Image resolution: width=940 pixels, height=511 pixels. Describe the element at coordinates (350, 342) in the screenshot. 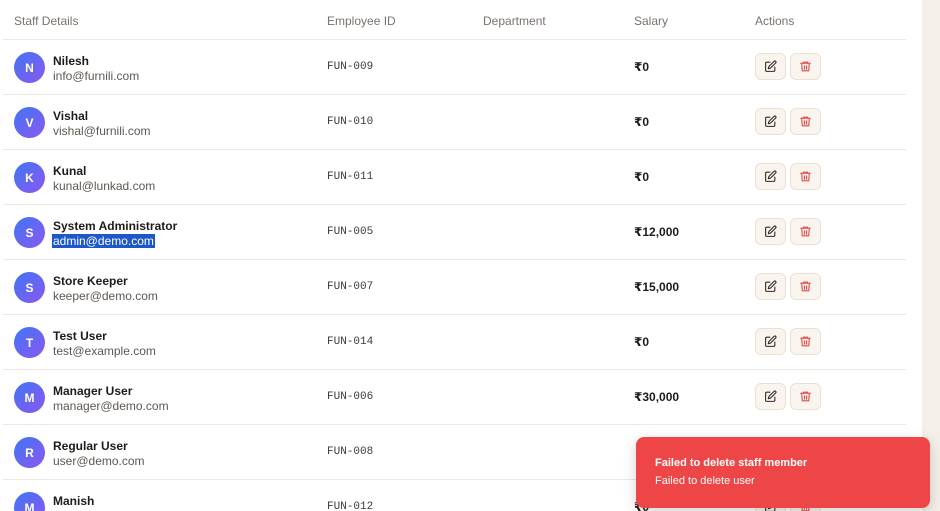

I see `employee-id: FUN-014` at that location.